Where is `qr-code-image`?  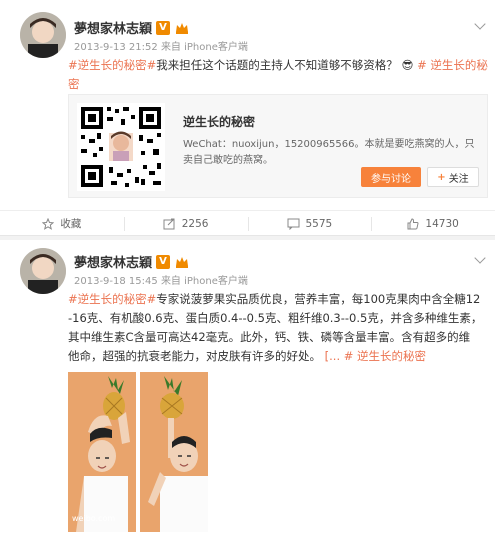
qr-code-image is located at coordinates (121, 147).